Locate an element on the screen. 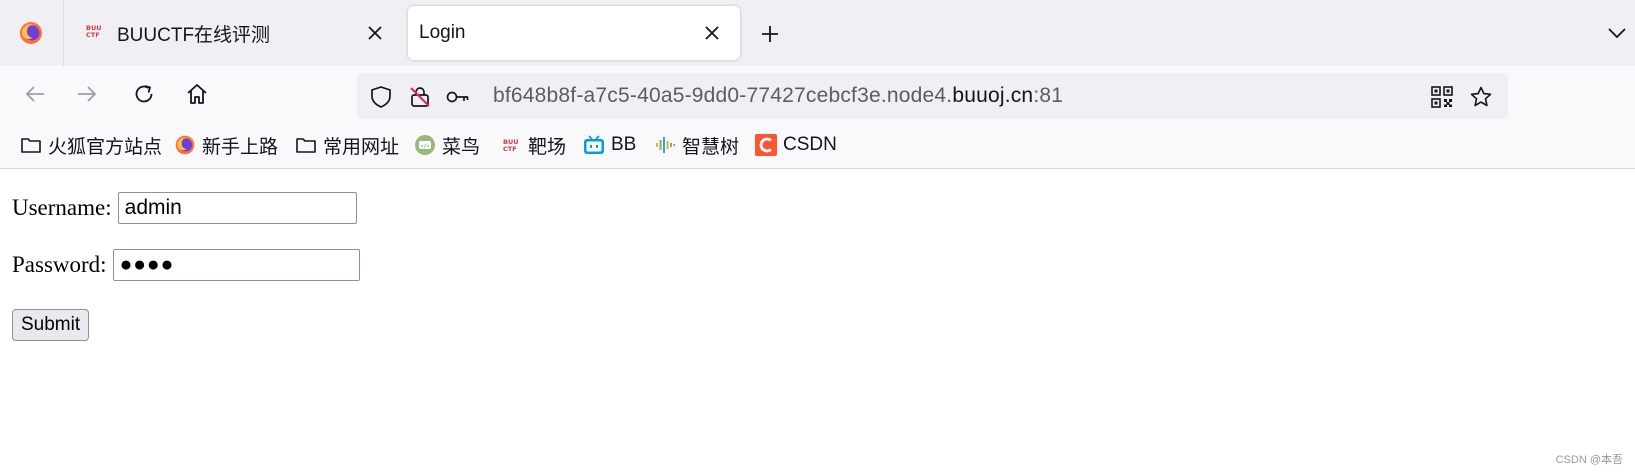  runoob-icon: </> is located at coordinates (425, 145).